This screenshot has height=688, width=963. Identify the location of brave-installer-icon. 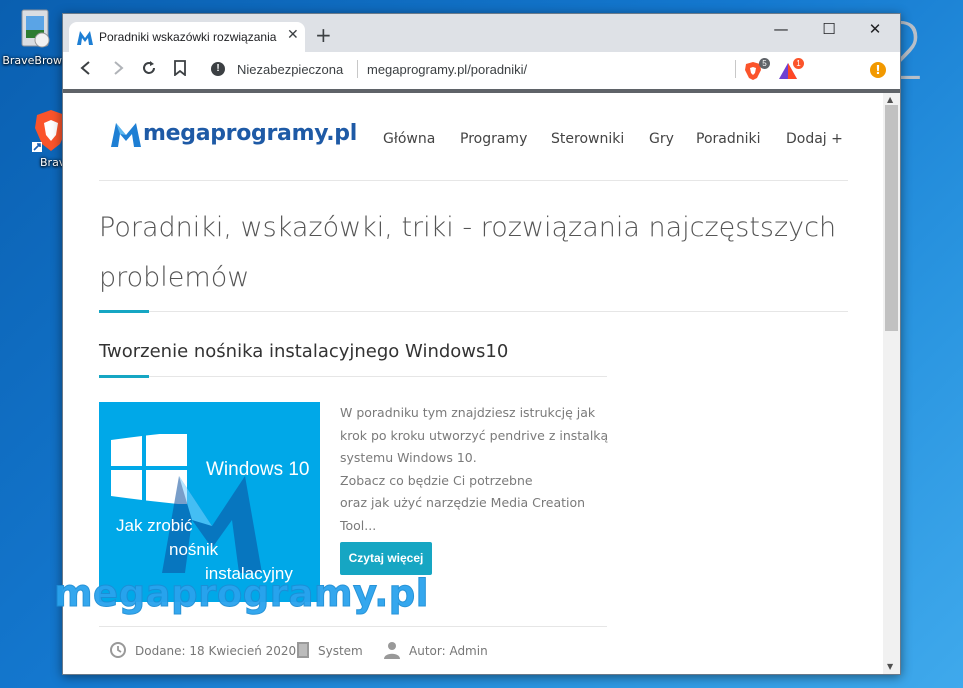
(35, 28).